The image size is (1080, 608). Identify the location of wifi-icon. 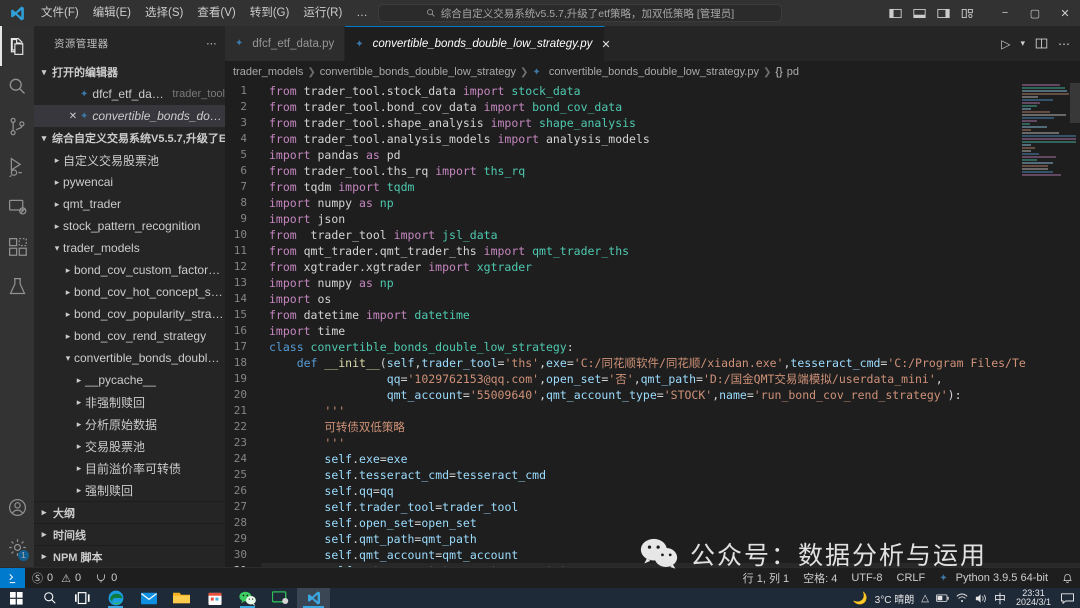
(962, 598).